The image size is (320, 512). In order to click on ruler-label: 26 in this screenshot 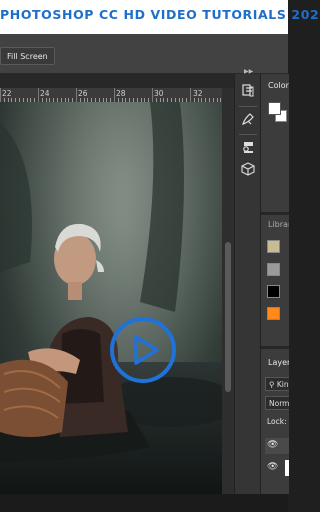, I will do `click(83, 93)`.